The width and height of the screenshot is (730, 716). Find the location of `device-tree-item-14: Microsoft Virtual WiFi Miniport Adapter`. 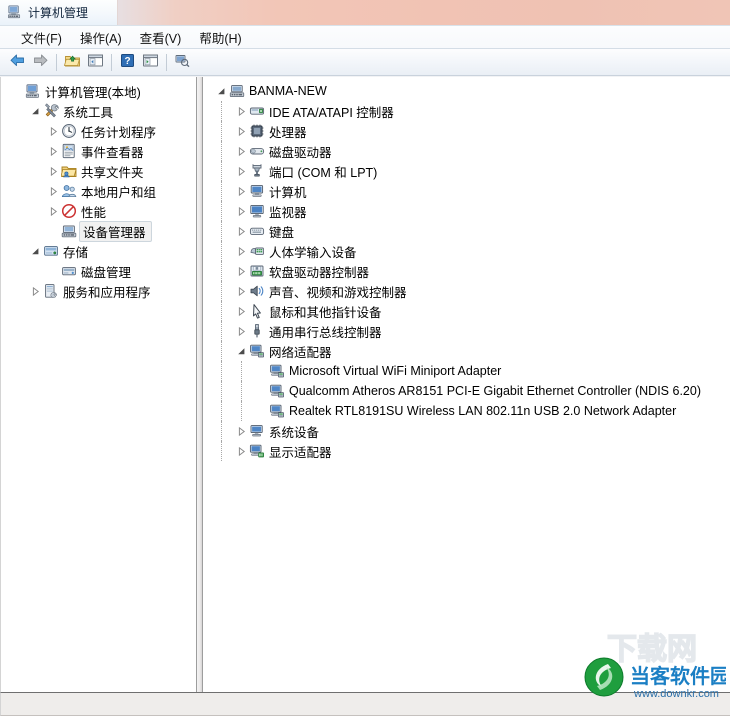

device-tree-item-14: Microsoft Virtual WiFi Miniport Adapter is located at coordinates (466, 371).